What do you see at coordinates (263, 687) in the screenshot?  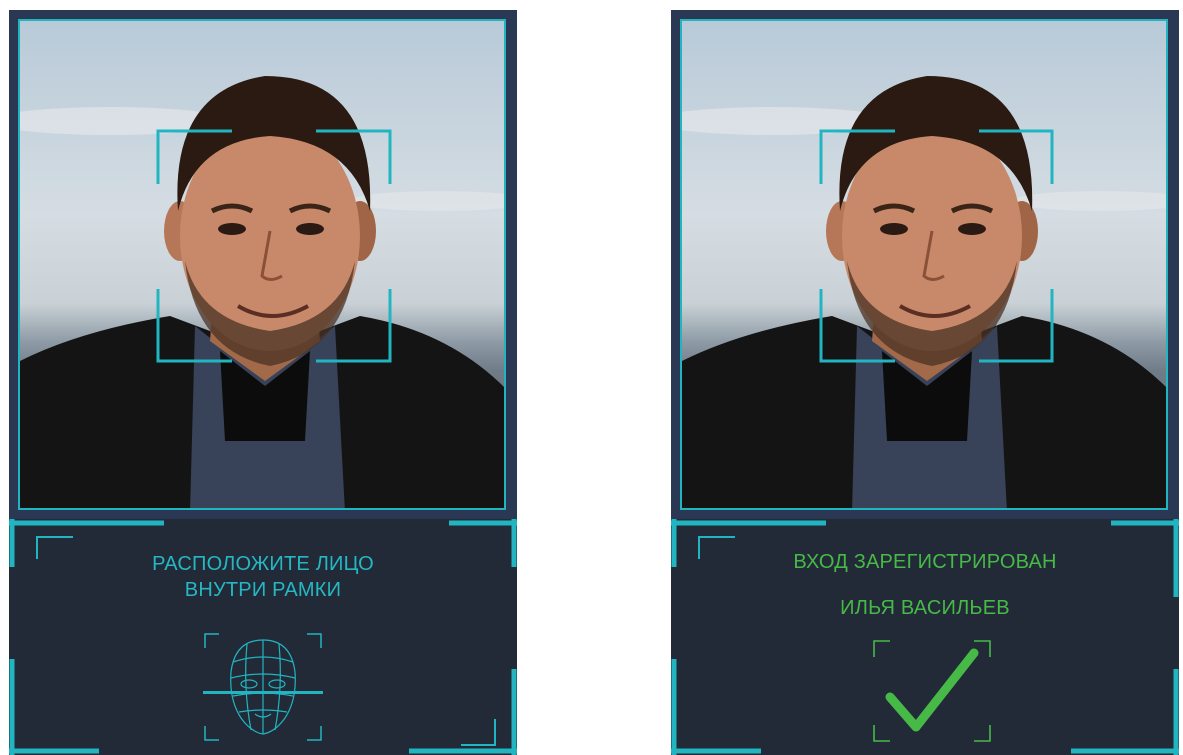 I see `face-scan-icon` at bounding box center [263, 687].